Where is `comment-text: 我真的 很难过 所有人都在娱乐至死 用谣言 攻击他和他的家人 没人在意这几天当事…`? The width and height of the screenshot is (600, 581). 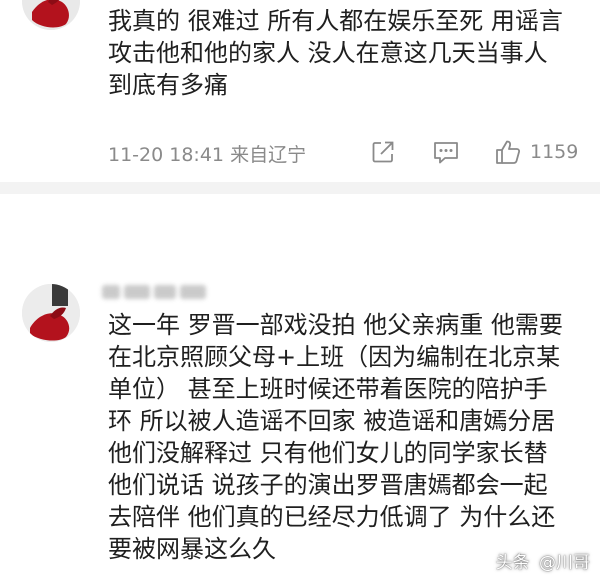
comment-text: 我真的 很难过 所有人都在娱乐至死 用谣言 攻击他和他的家人 没人在意这几天当事… is located at coordinates (348, 53).